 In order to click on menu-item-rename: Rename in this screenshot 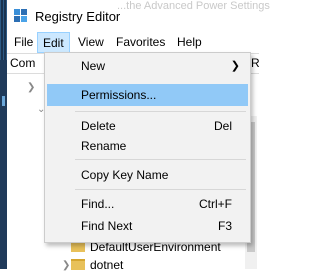, I will do `click(147, 146)`.